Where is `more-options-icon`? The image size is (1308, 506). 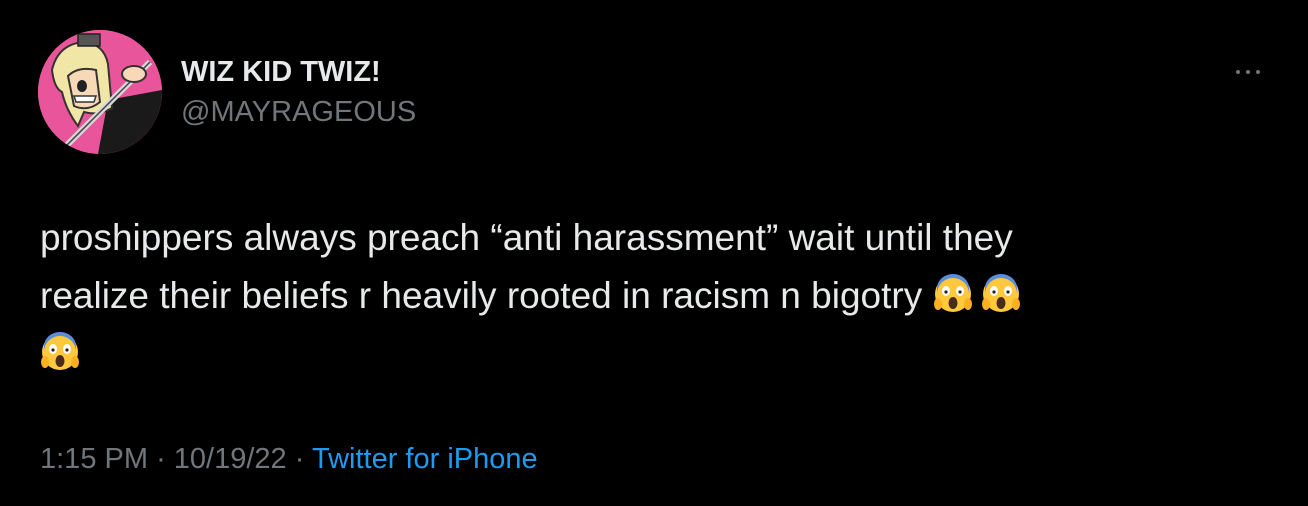
more-options-icon is located at coordinates (1248, 72).